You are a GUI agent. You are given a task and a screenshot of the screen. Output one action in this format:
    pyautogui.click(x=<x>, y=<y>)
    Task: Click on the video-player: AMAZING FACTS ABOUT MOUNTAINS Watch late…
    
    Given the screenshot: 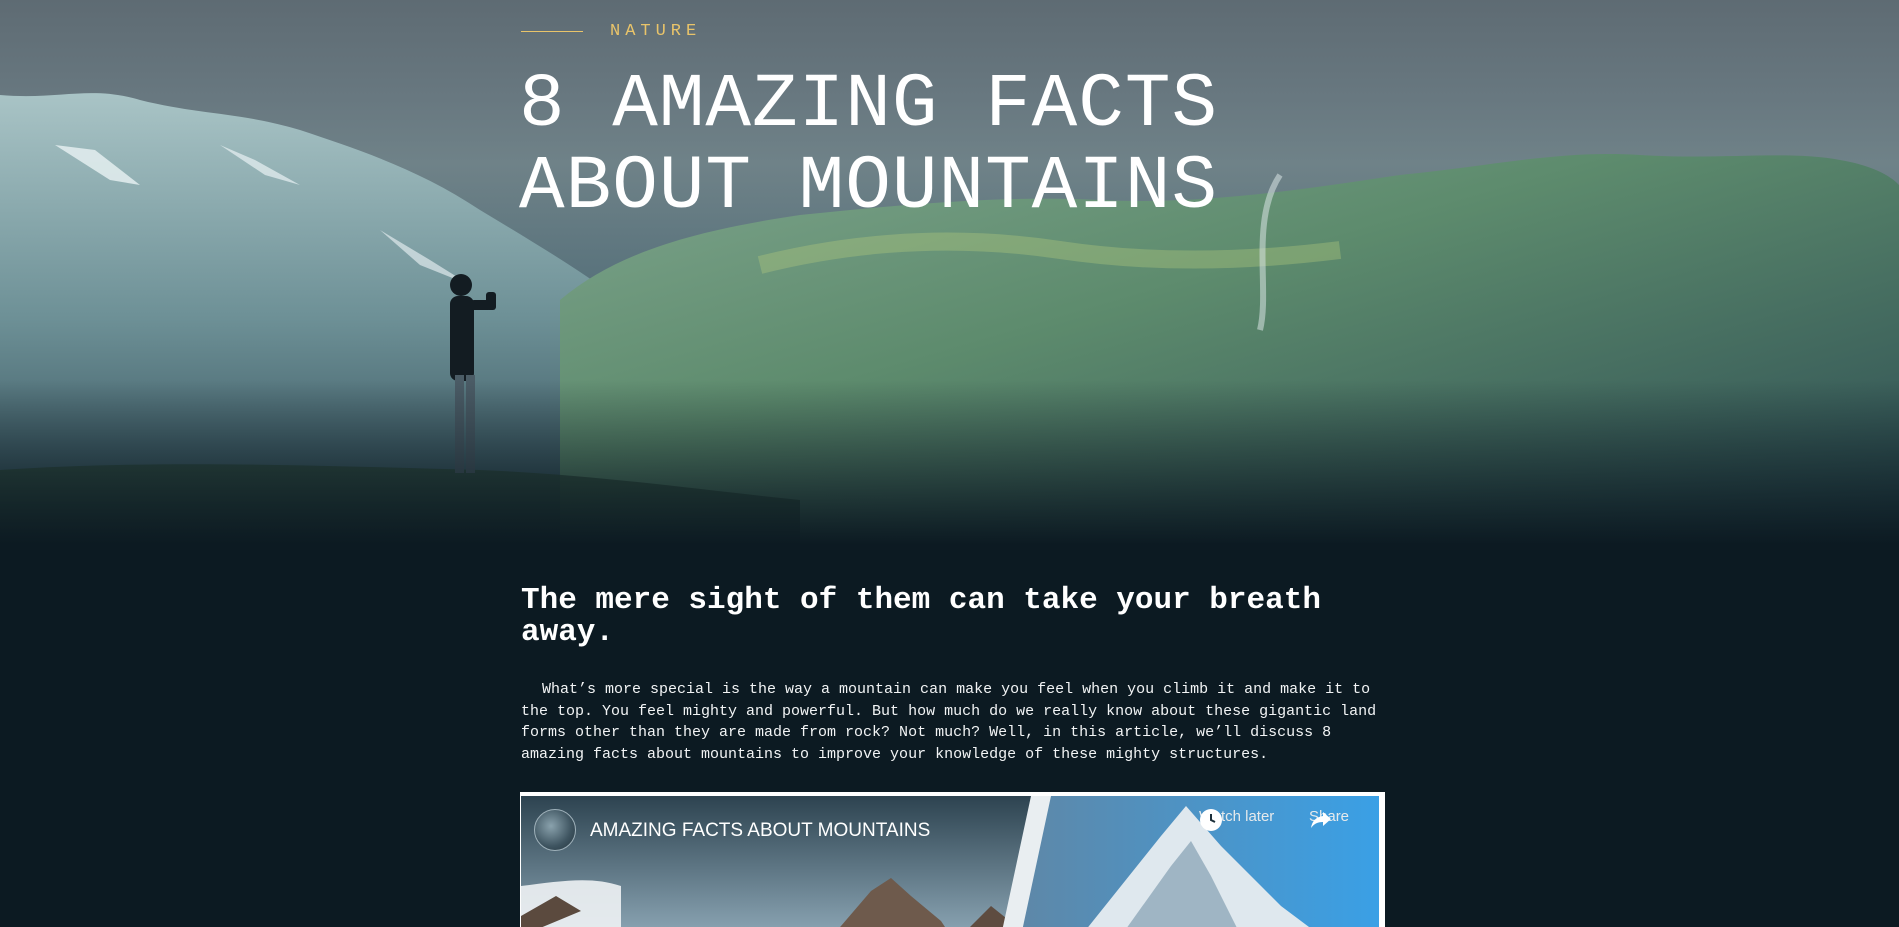 What is the action you would take?
    pyautogui.click(x=950, y=861)
    